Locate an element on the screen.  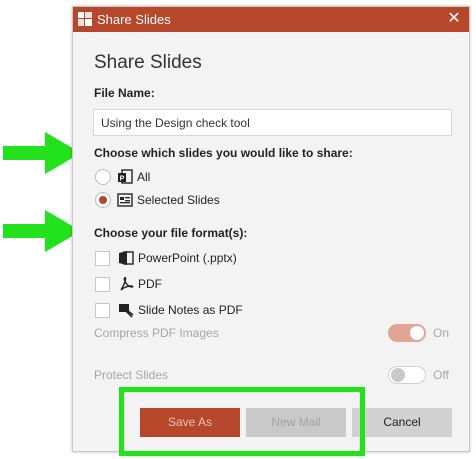
powerpoint-icon is located at coordinates (126, 258).